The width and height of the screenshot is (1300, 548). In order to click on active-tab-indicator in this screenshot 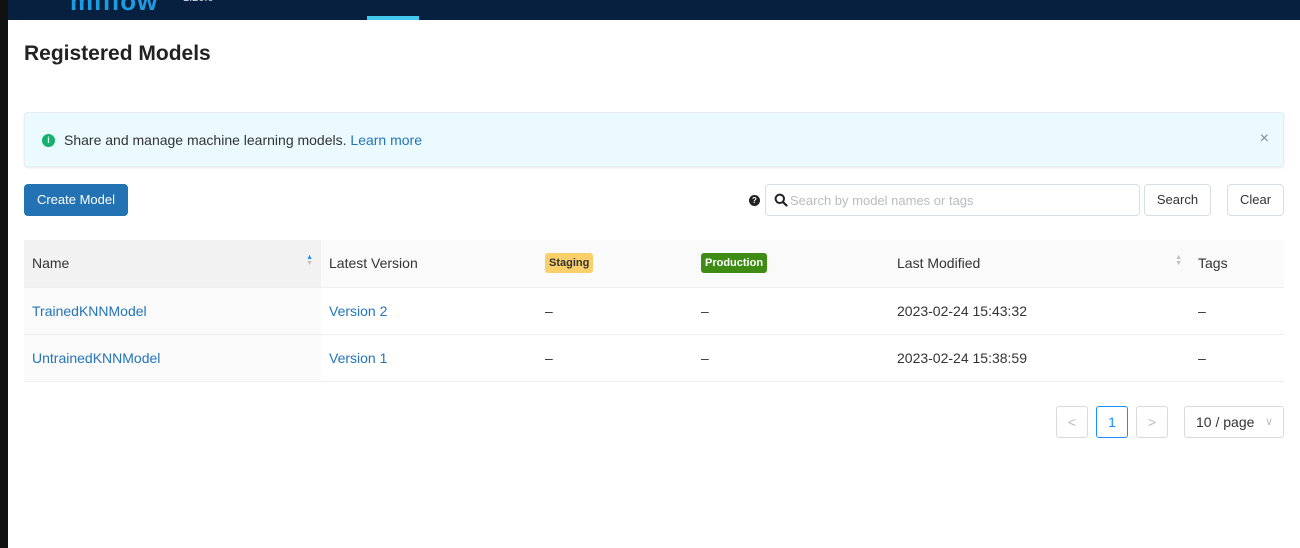, I will do `click(393, 18)`.